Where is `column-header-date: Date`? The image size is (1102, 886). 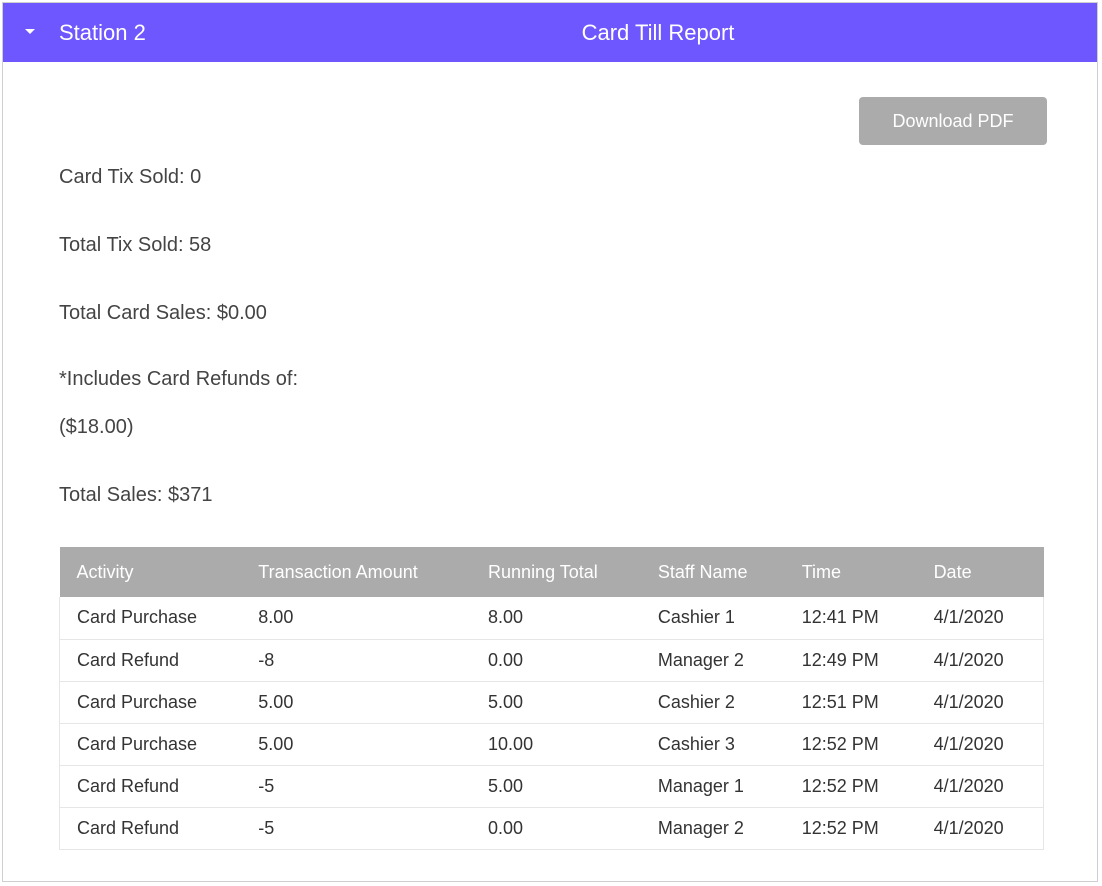
column-header-date: Date is located at coordinates (980, 572).